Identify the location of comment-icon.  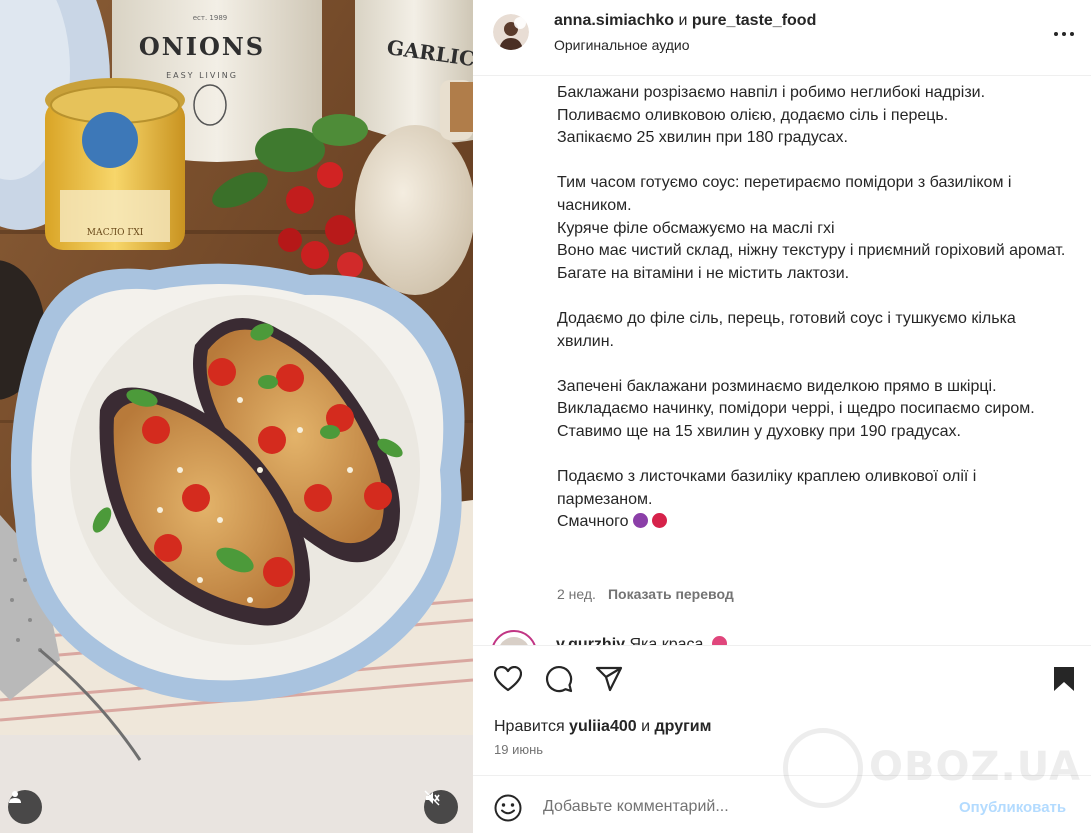
(559, 679).